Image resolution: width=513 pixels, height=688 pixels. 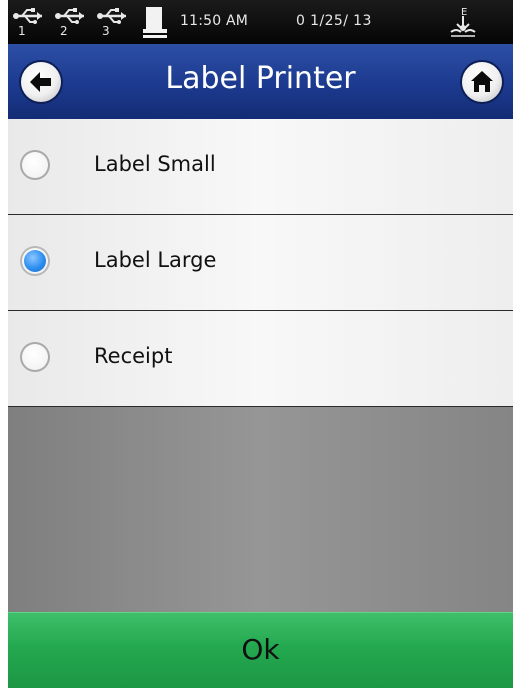 I want to click on option-label-large: Label Large, so click(x=260, y=263).